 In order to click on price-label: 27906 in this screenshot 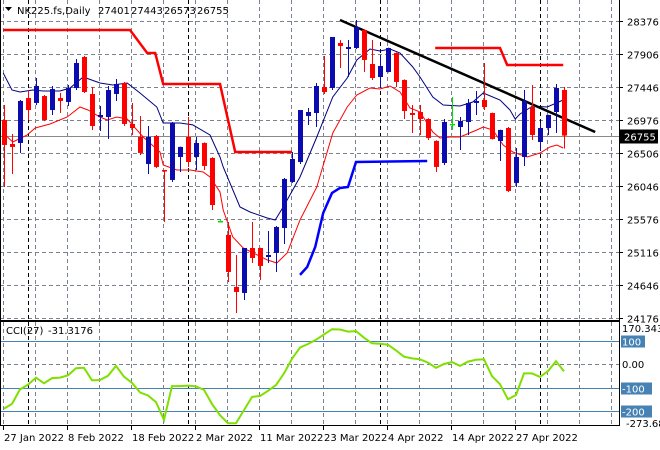, I will do `click(643, 56)`.